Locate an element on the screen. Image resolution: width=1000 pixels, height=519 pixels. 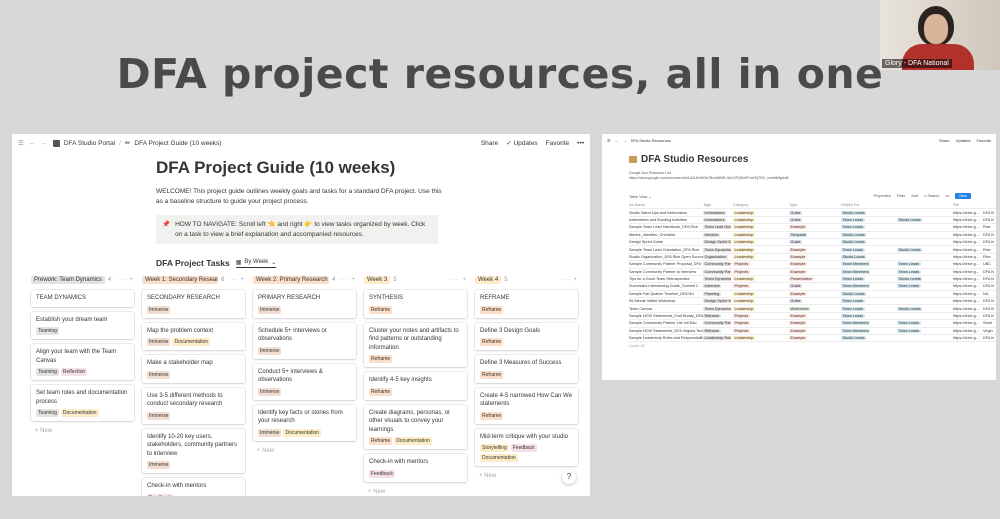
task-card: SYNTHESIS Reframe is located at coordinates (415, 304).